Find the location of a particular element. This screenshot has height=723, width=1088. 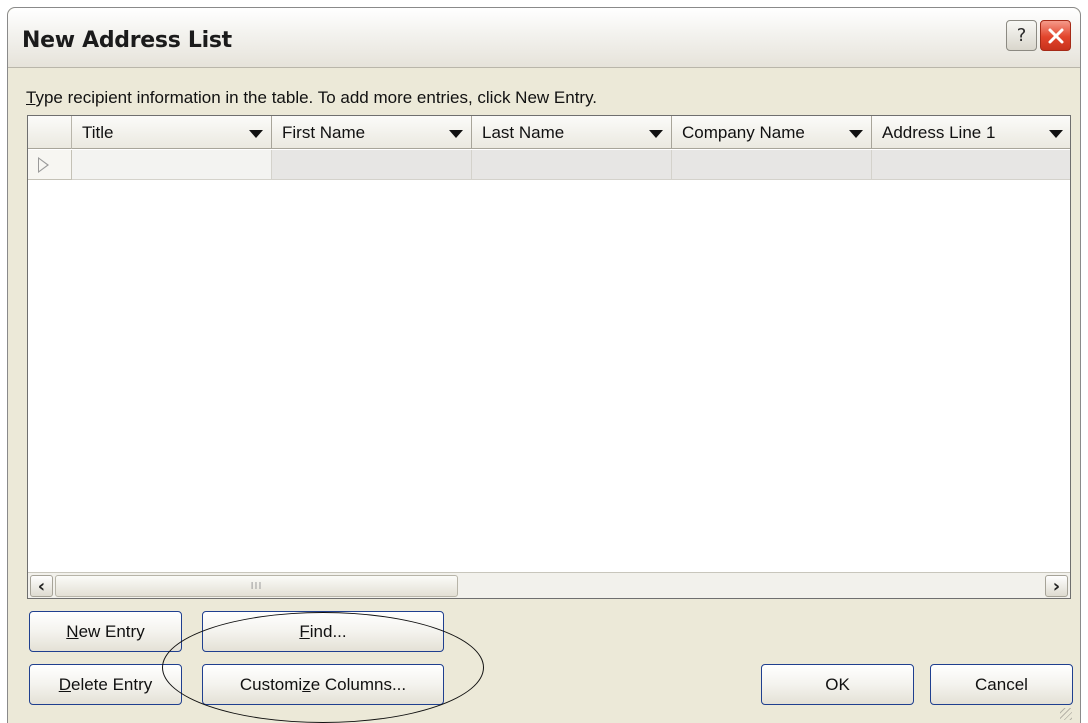

ok-button: OK is located at coordinates (837, 684).